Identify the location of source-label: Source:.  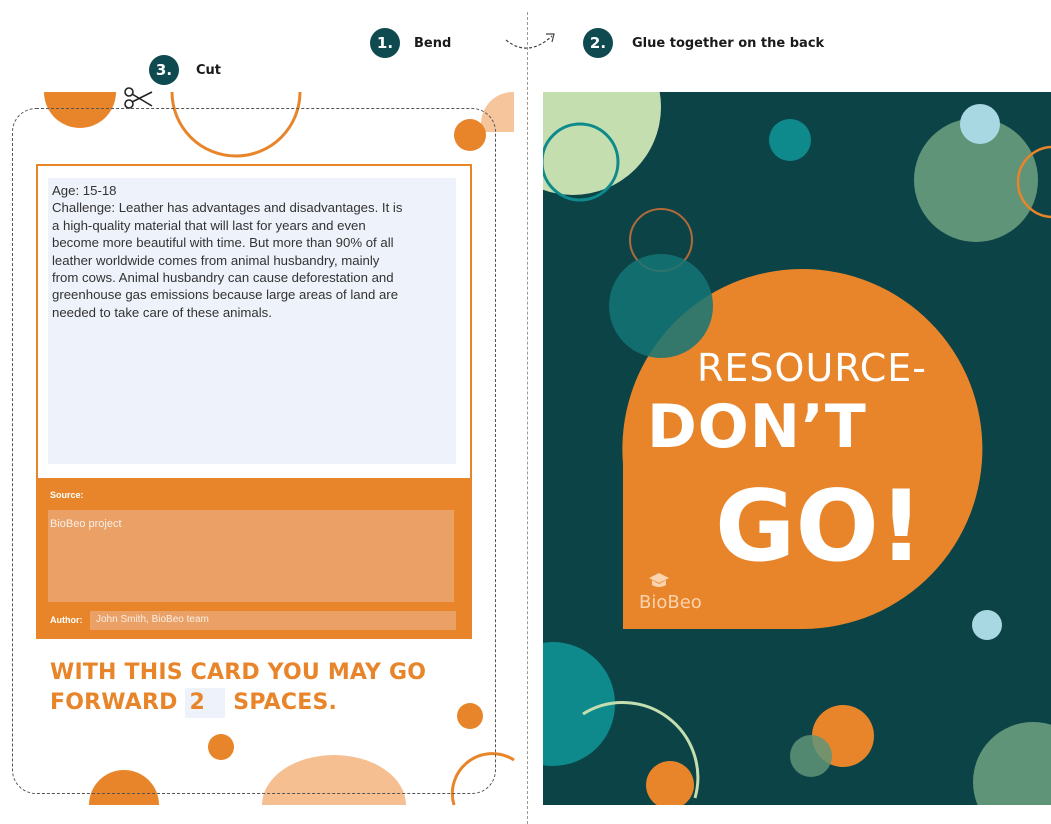
(67, 495).